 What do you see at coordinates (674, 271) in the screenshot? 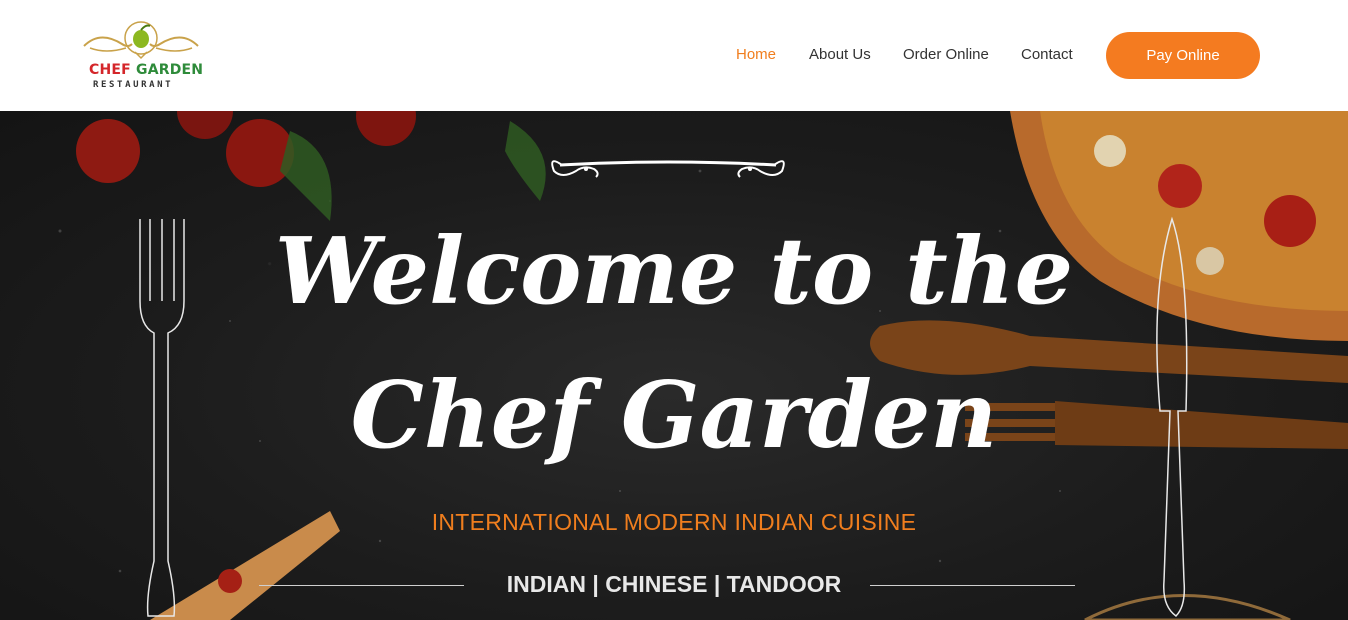
I see `hero-title-line-1: Welcome to the` at bounding box center [674, 271].